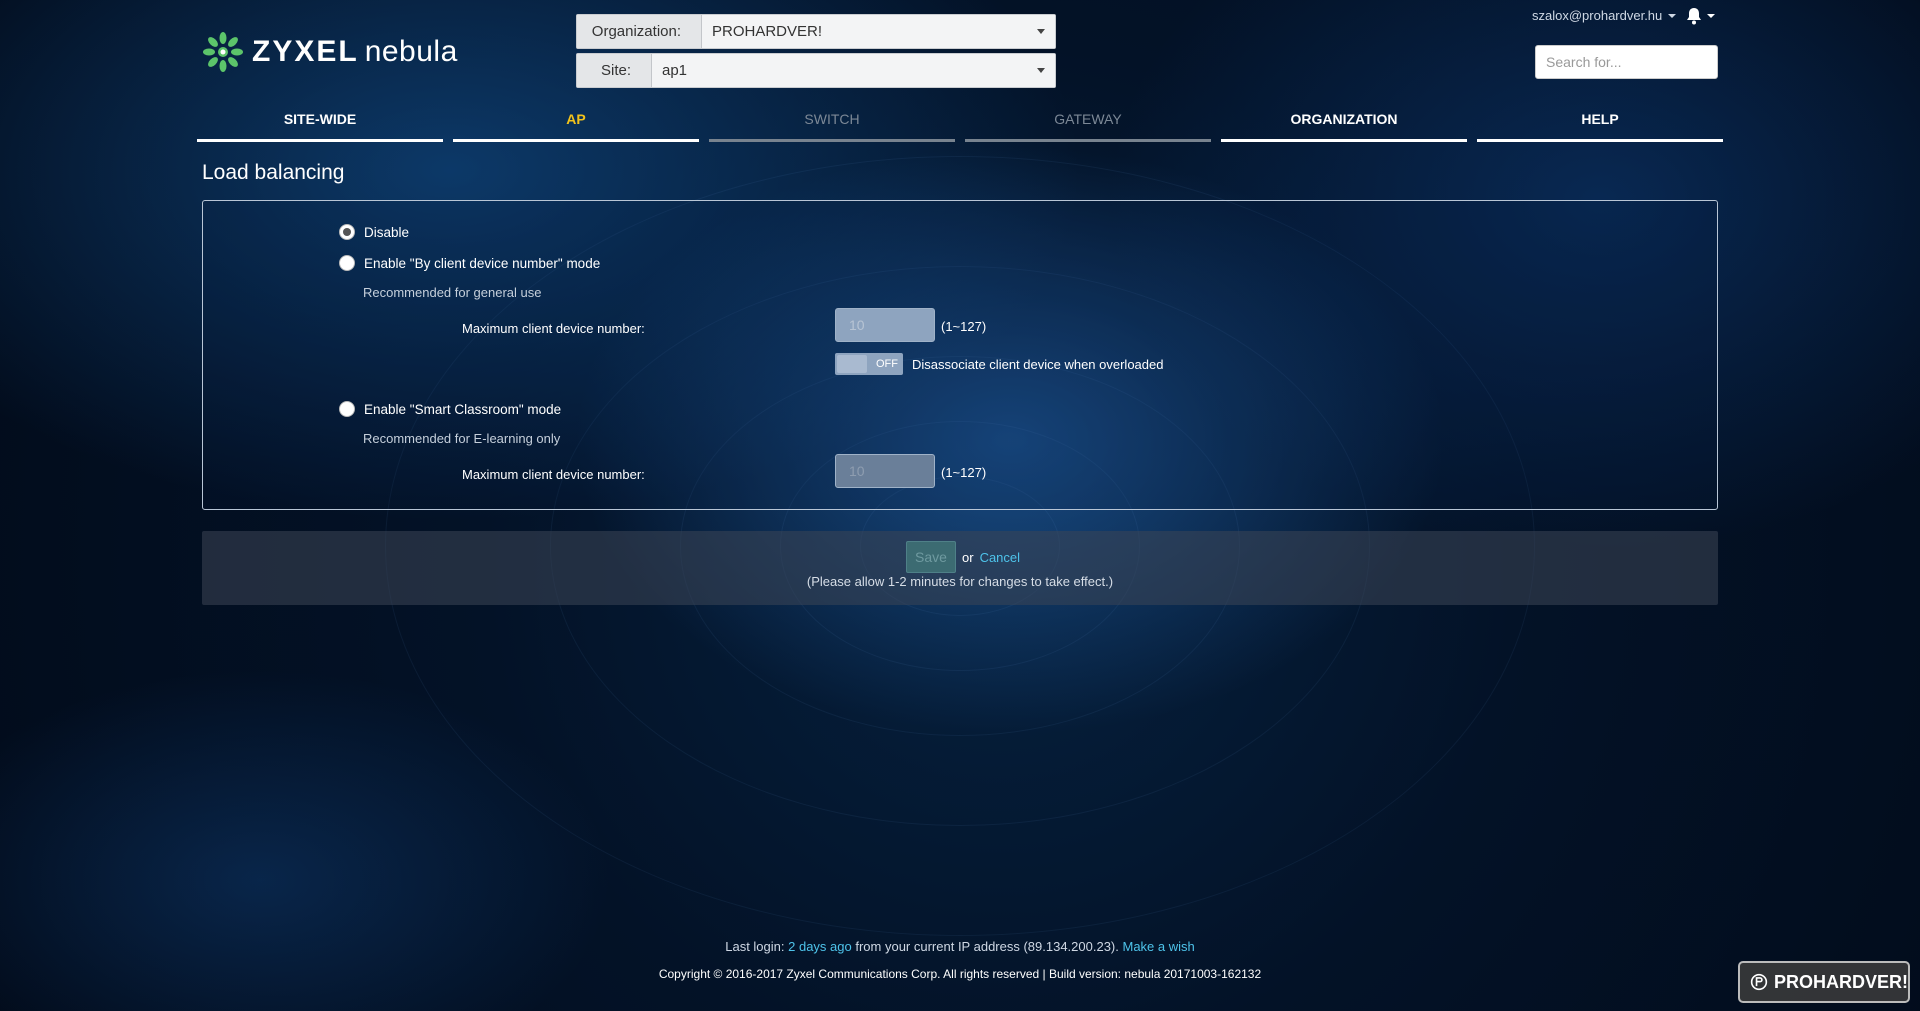 The height and width of the screenshot is (1011, 1920). Describe the element at coordinates (885, 471) in the screenshot. I see `classroom-max-input: 10` at that location.